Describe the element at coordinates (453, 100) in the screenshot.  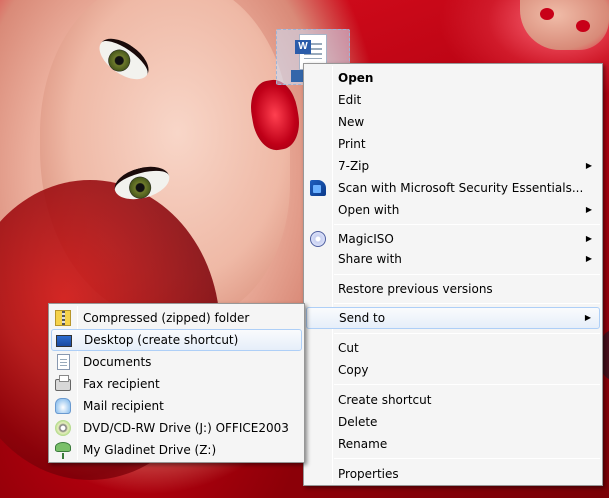
I see `menu-item-edit: Edit` at that location.